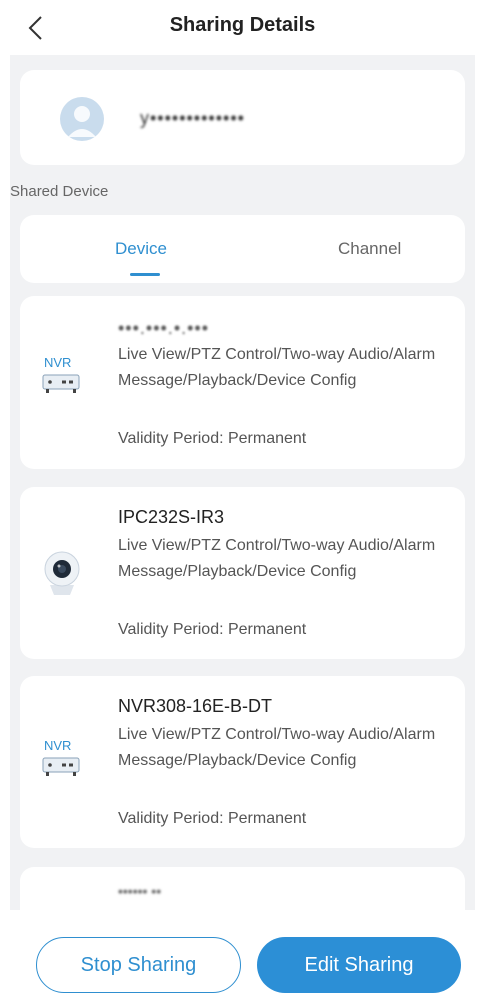  Describe the element at coordinates (242, 888) in the screenshot. I see `device-card: •••••• ••` at that location.